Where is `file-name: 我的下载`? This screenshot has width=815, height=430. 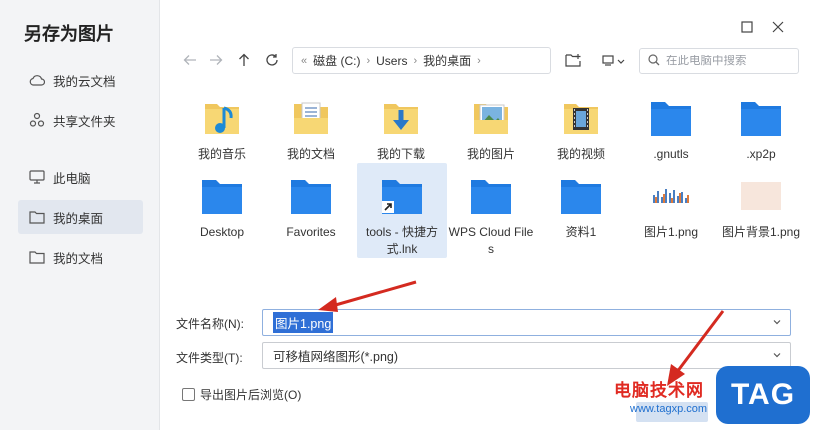 file-name: 我的下载 is located at coordinates (400, 154).